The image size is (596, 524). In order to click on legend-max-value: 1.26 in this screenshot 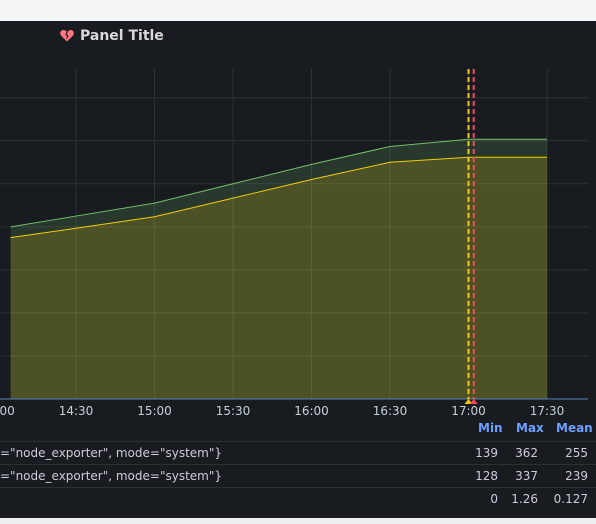, I will do `click(524, 499)`.